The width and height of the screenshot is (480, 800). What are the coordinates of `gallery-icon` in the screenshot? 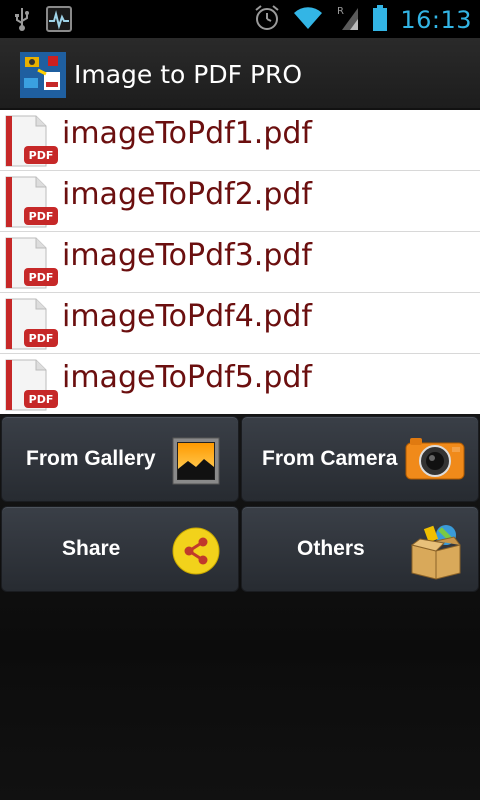 It's located at (196, 461).